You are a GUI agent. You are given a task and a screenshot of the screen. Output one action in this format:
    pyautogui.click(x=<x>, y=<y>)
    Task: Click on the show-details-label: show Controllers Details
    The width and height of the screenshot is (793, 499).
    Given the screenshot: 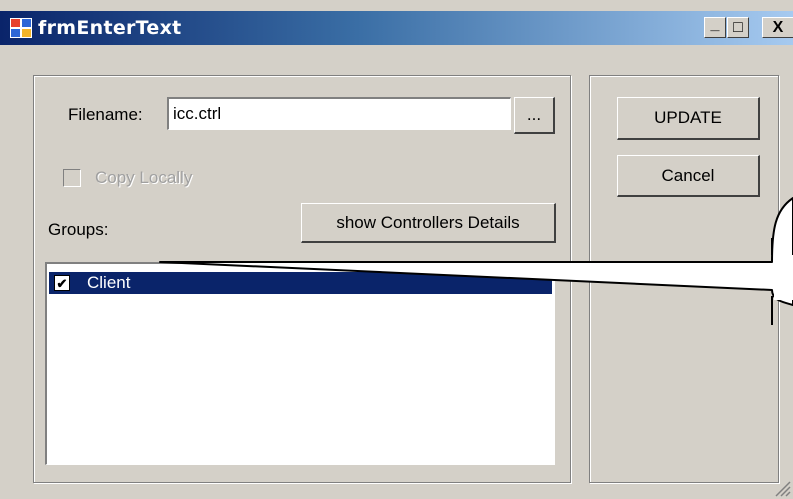 What is the action you would take?
    pyautogui.click(x=428, y=222)
    